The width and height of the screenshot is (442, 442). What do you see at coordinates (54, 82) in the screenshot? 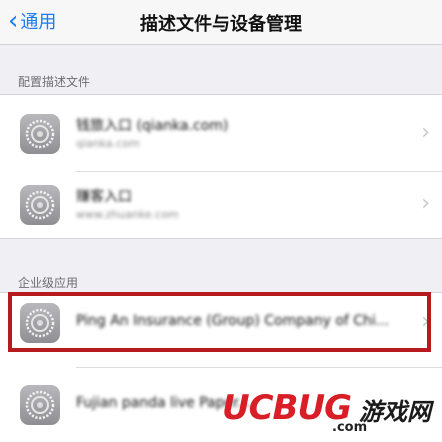
I see `section-header-profiles: 配置描述文件` at bounding box center [54, 82].